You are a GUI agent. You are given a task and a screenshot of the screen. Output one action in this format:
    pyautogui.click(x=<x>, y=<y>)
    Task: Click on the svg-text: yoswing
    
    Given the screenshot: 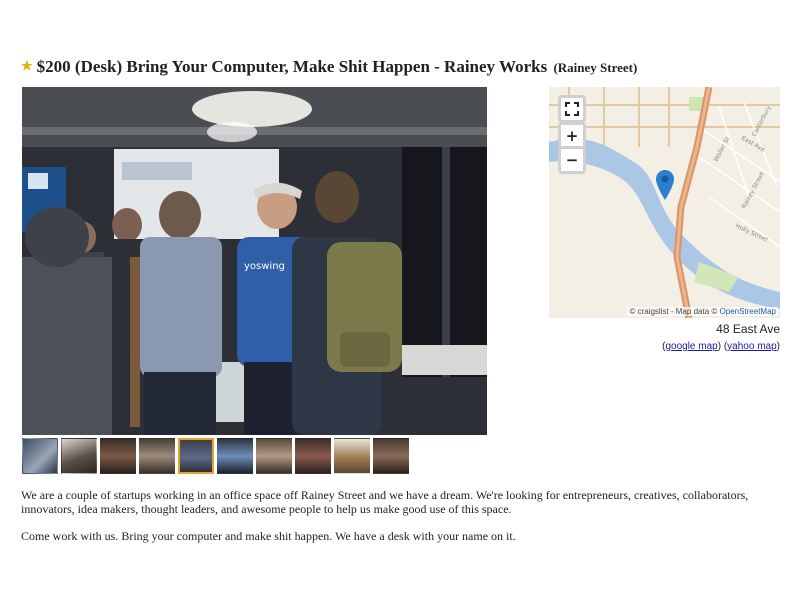 What is the action you would take?
    pyautogui.click(x=264, y=266)
    